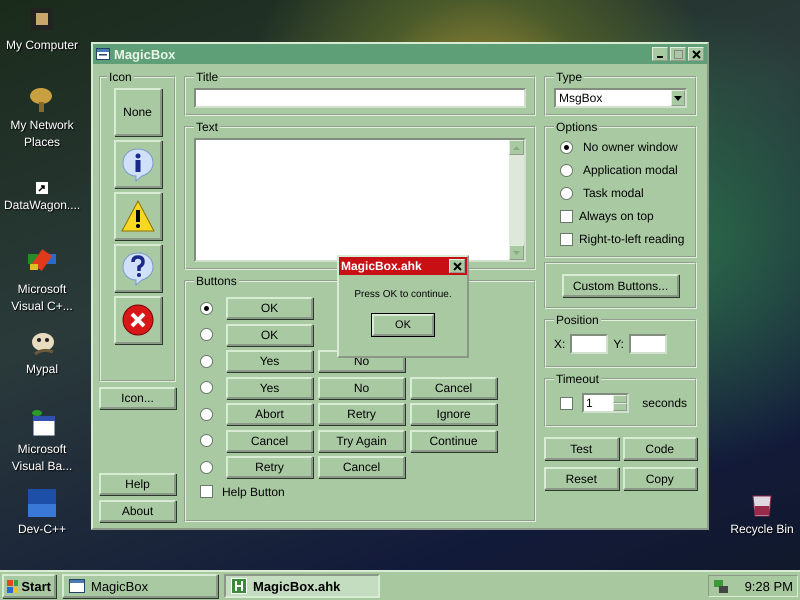 The height and width of the screenshot is (600, 800). I want to click on type-dropdown: MsgBox, so click(620, 98).